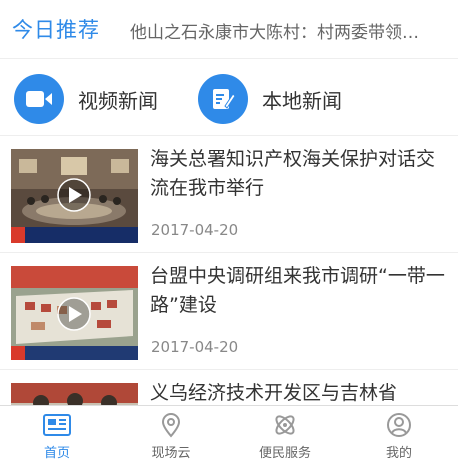 The width and height of the screenshot is (458, 466). What do you see at coordinates (56, 453) in the screenshot?
I see `tab-label: 首页` at bounding box center [56, 453].